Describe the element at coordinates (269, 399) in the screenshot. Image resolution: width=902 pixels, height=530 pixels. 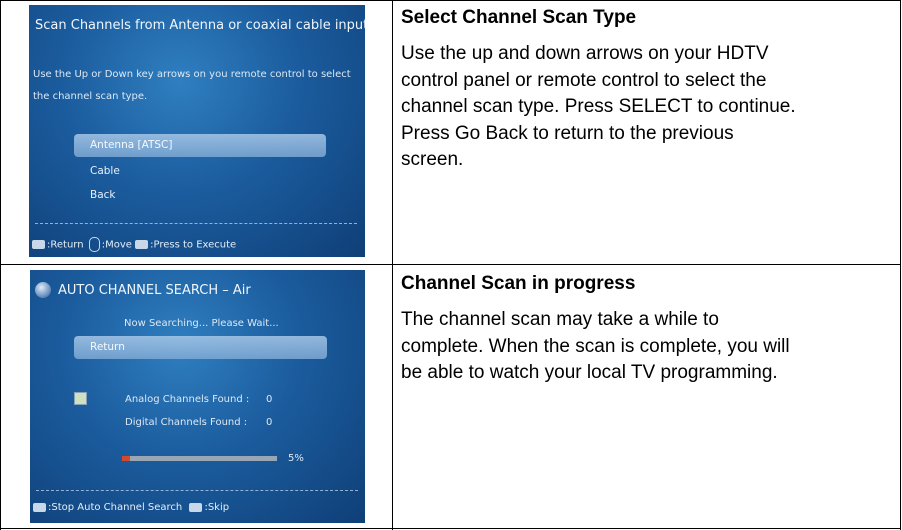
I see `analog-channels-count: 0` at that location.